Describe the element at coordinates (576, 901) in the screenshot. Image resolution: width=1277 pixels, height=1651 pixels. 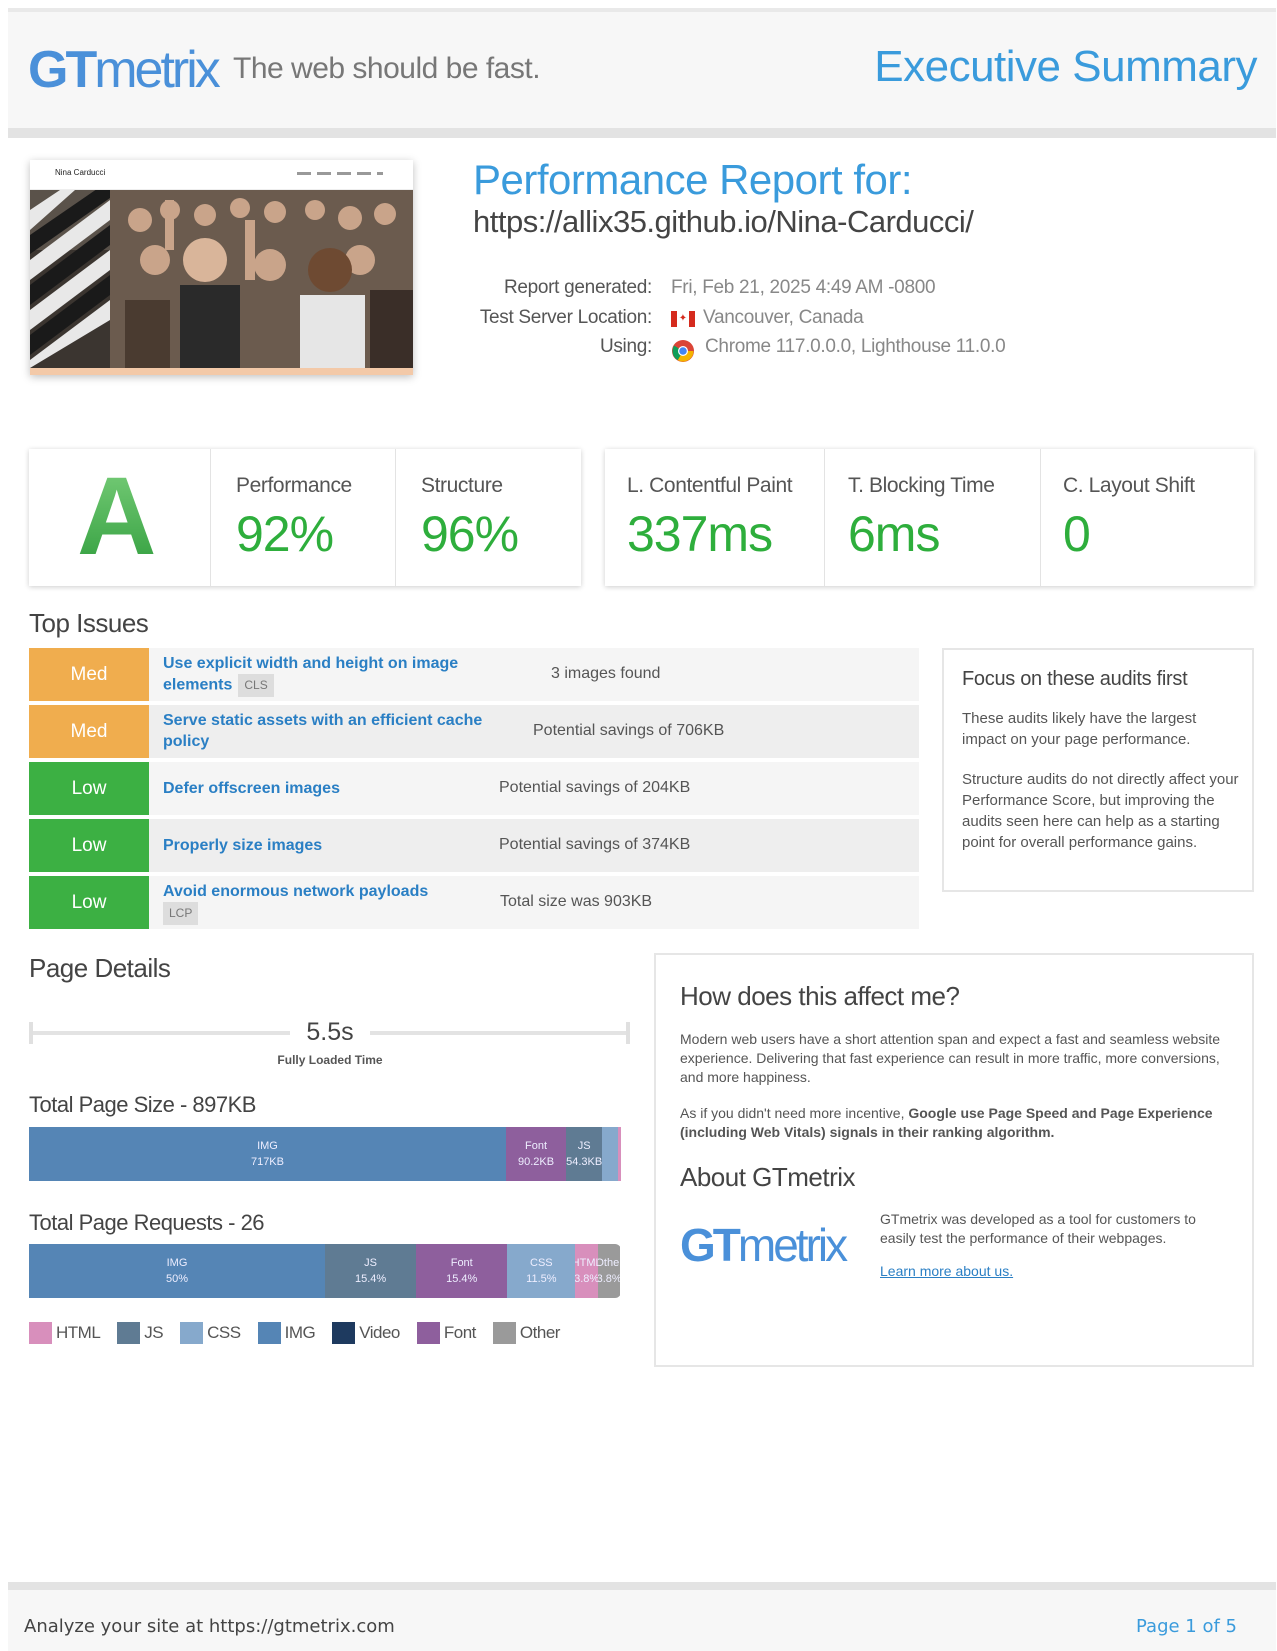
I see `issue-note: Total size was 903KB` at that location.